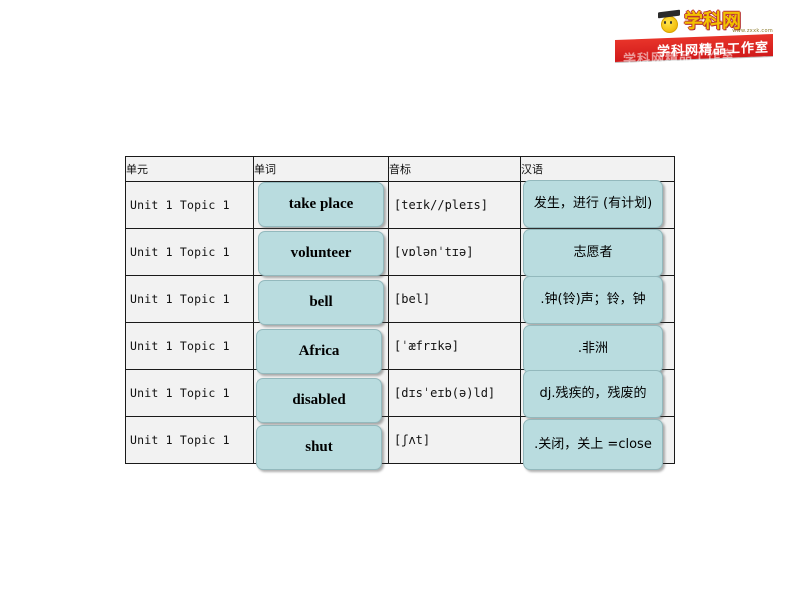 The image size is (794, 596). Describe the element at coordinates (321, 253) in the screenshot. I see `word-box: volunteer` at that location.